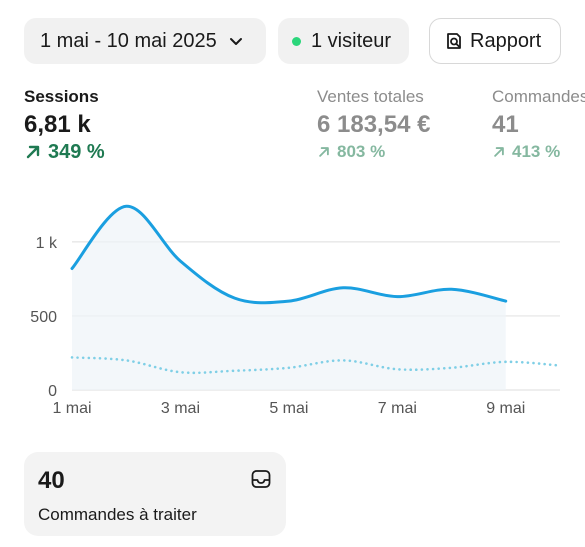 This screenshot has width=585, height=547. What do you see at coordinates (51, 480) in the screenshot?
I see `orders-to-process-count: 40` at bounding box center [51, 480].